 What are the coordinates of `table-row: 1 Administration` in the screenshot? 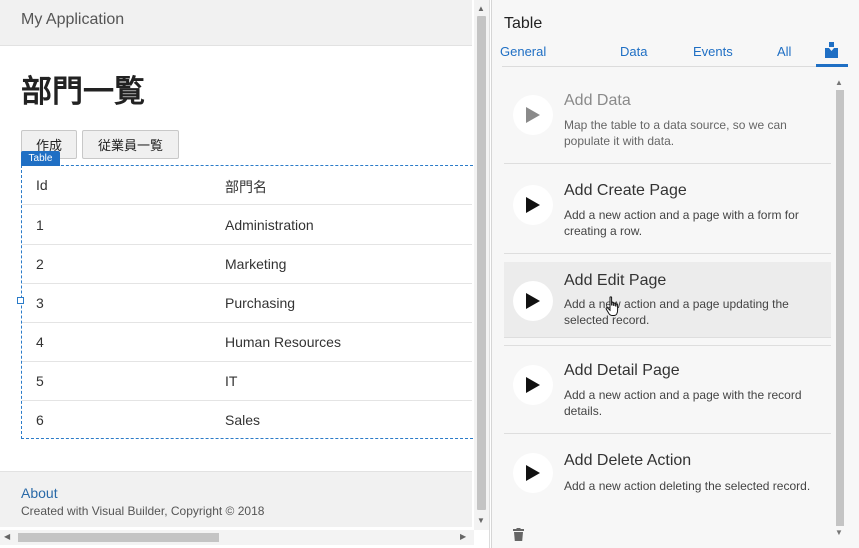 It's located at (247, 225).